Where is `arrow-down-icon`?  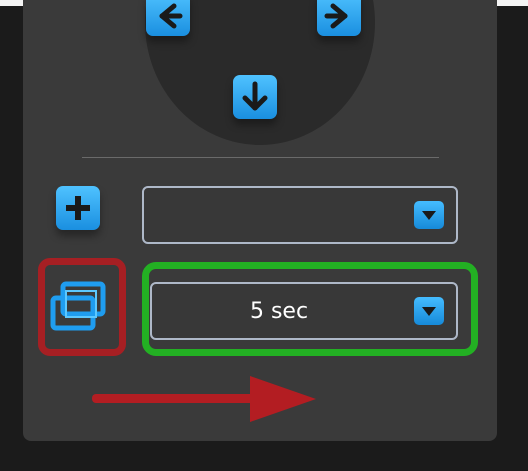
arrow-down-icon is located at coordinates (255, 96).